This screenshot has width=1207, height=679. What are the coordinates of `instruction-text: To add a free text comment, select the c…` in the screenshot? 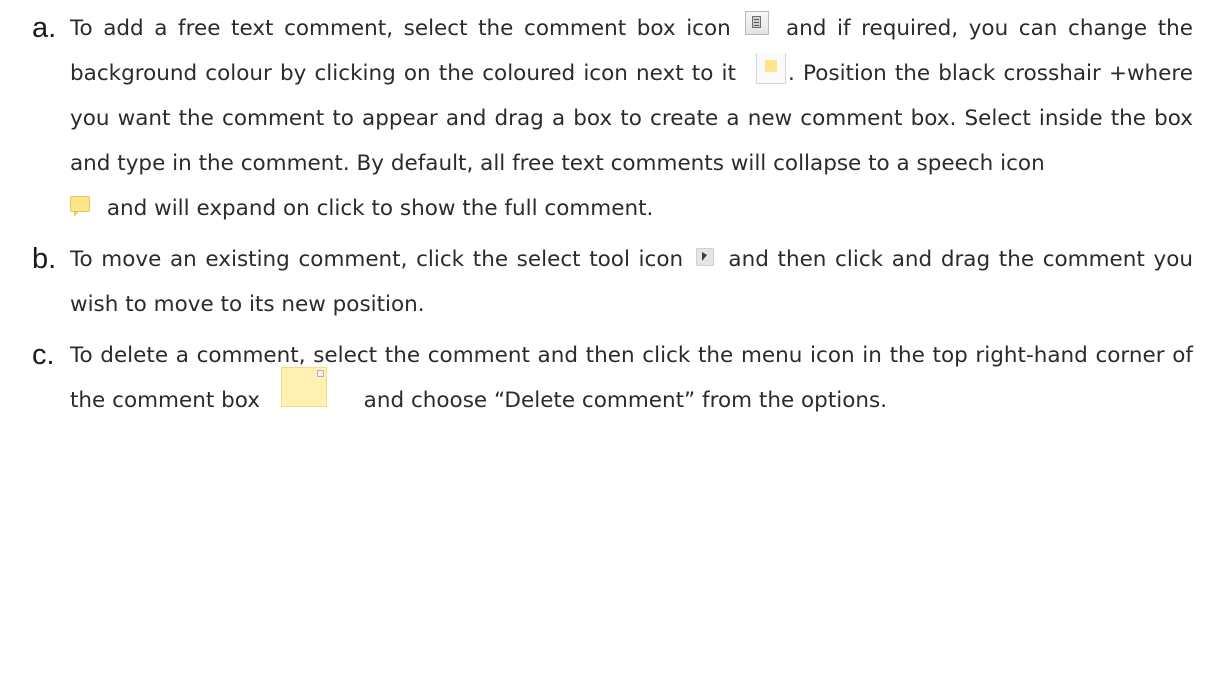 It's located at (400, 28).